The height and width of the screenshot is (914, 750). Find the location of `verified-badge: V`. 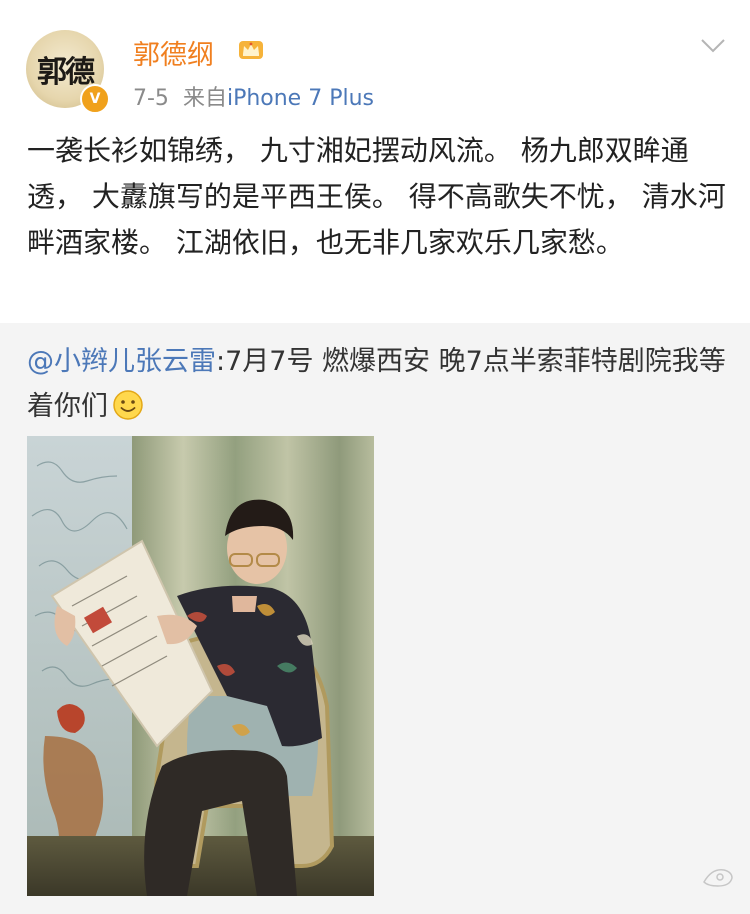

verified-badge: V is located at coordinates (95, 99).